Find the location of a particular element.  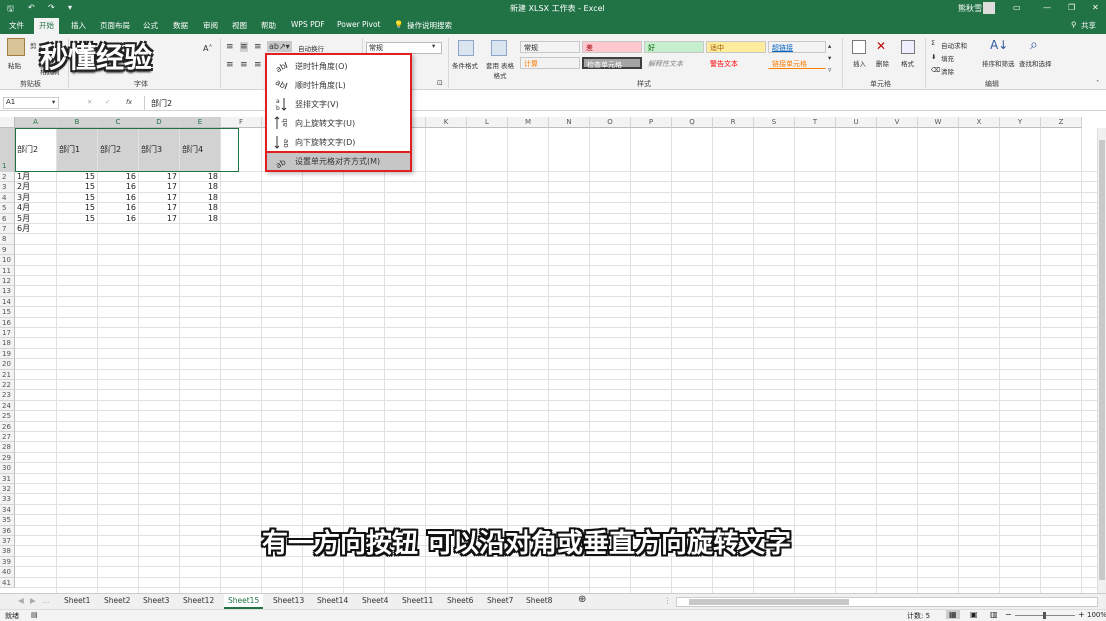

scrollbar-thumb is located at coordinates (1102, 360).